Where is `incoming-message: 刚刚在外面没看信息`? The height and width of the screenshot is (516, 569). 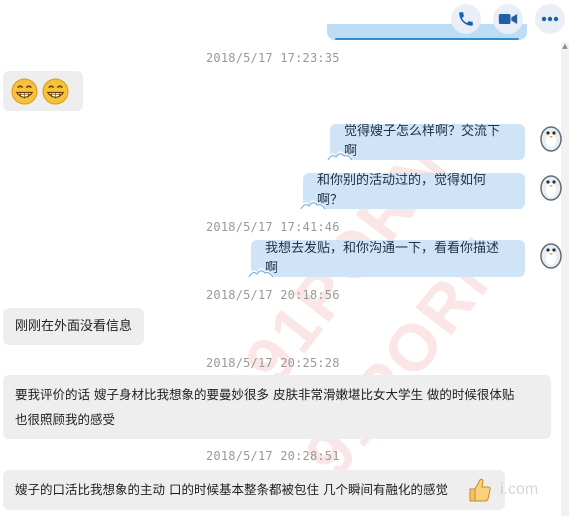 incoming-message: 刚刚在外面没看信息 is located at coordinates (73, 326).